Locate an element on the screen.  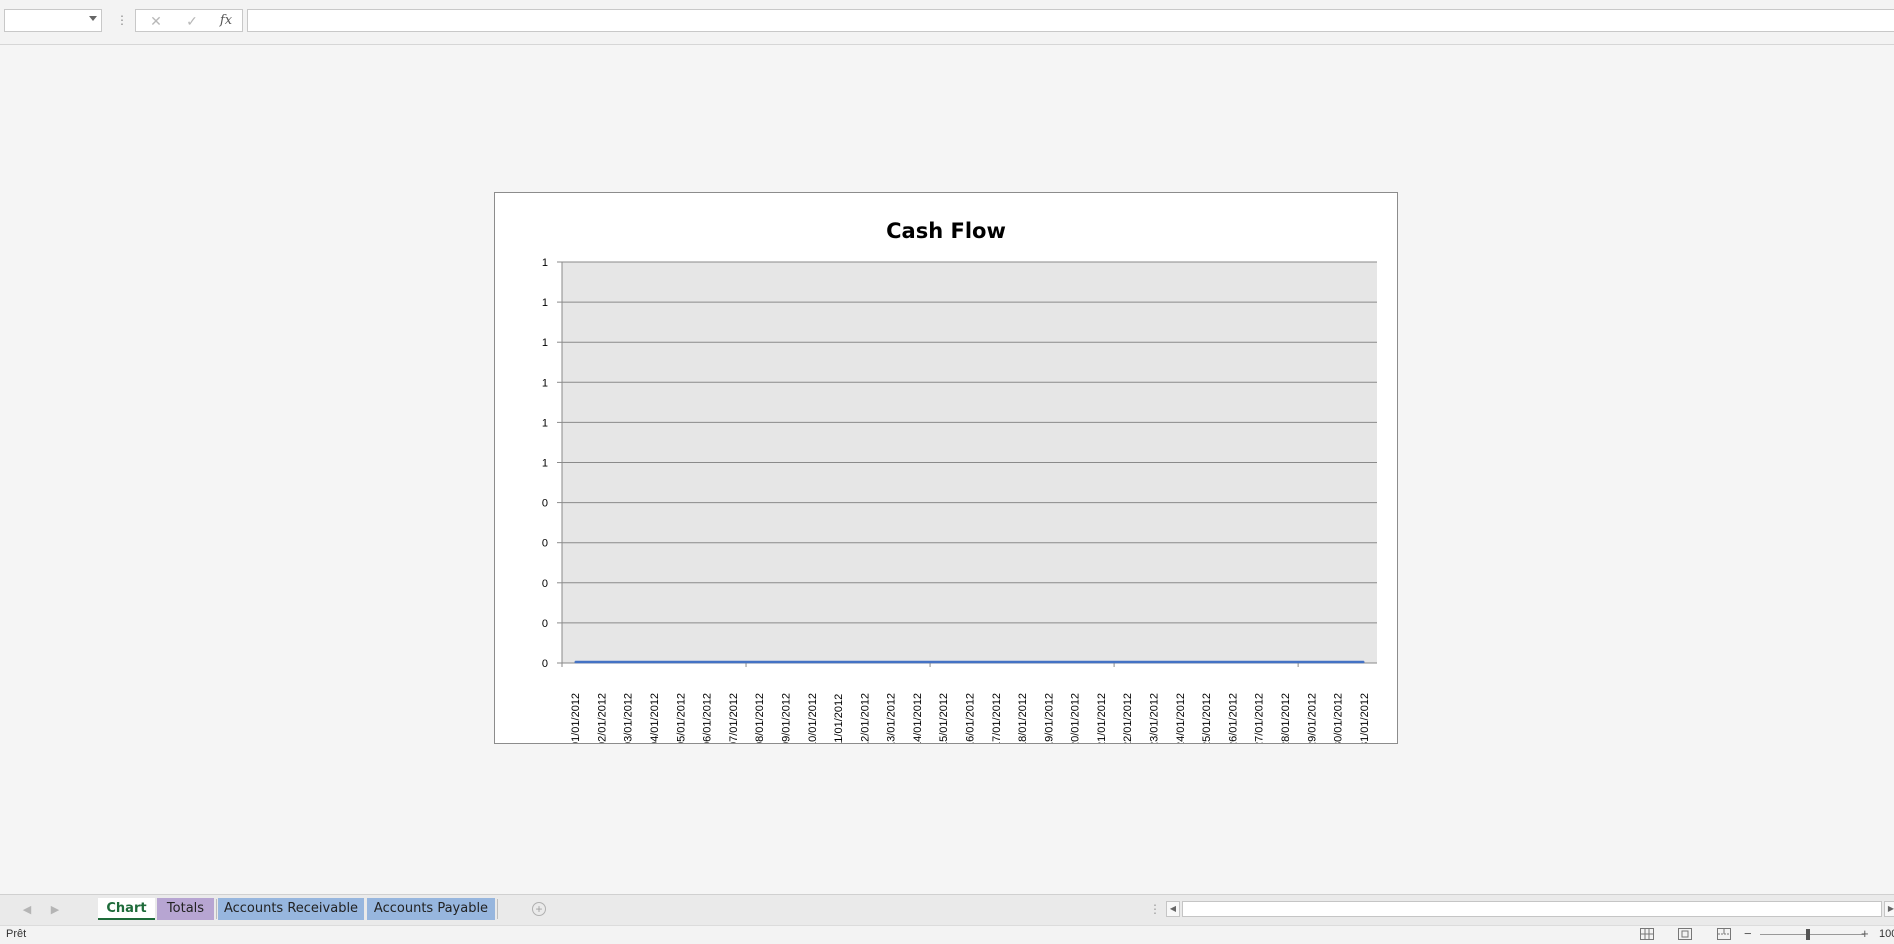
zoom-slider-thumb is located at coordinates (1808, 934).